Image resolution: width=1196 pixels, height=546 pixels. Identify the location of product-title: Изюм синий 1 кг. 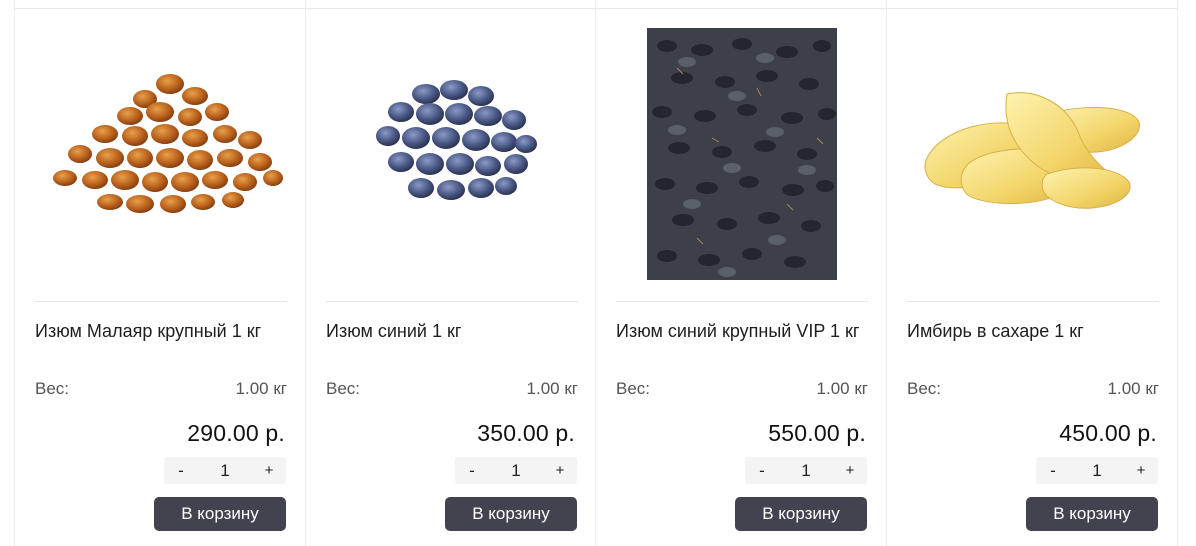
(452, 331).